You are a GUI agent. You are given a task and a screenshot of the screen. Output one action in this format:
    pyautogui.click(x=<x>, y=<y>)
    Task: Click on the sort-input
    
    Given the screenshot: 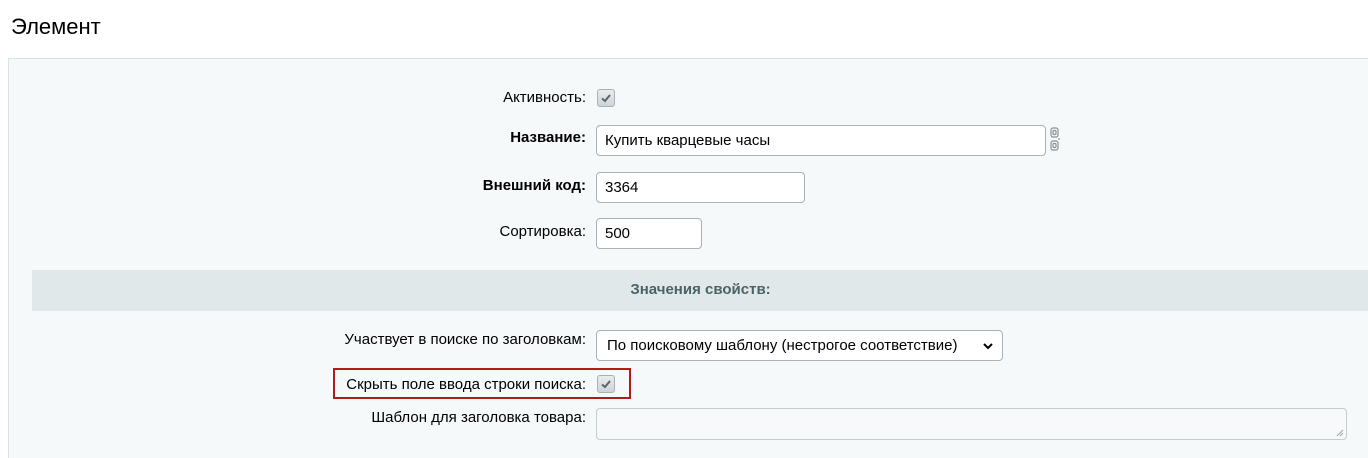 What is the action you would take?
    pyautogui.click(x=649, y=233)
    